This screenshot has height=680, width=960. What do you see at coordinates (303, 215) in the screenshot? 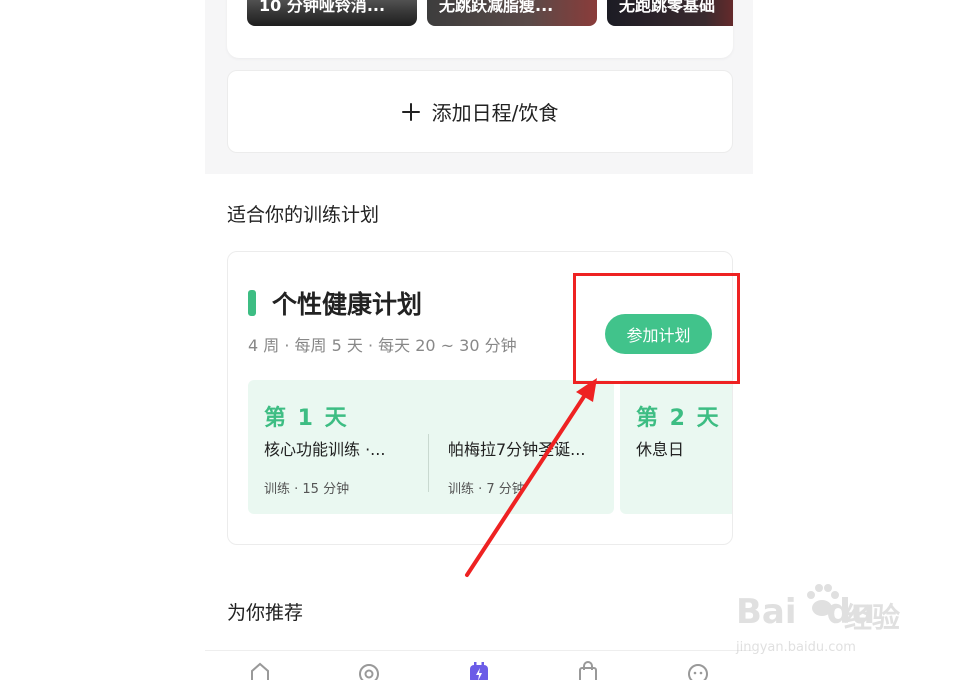
I see `section-title-plans: 适合你的训练计划` at bounding box center [303, 215].